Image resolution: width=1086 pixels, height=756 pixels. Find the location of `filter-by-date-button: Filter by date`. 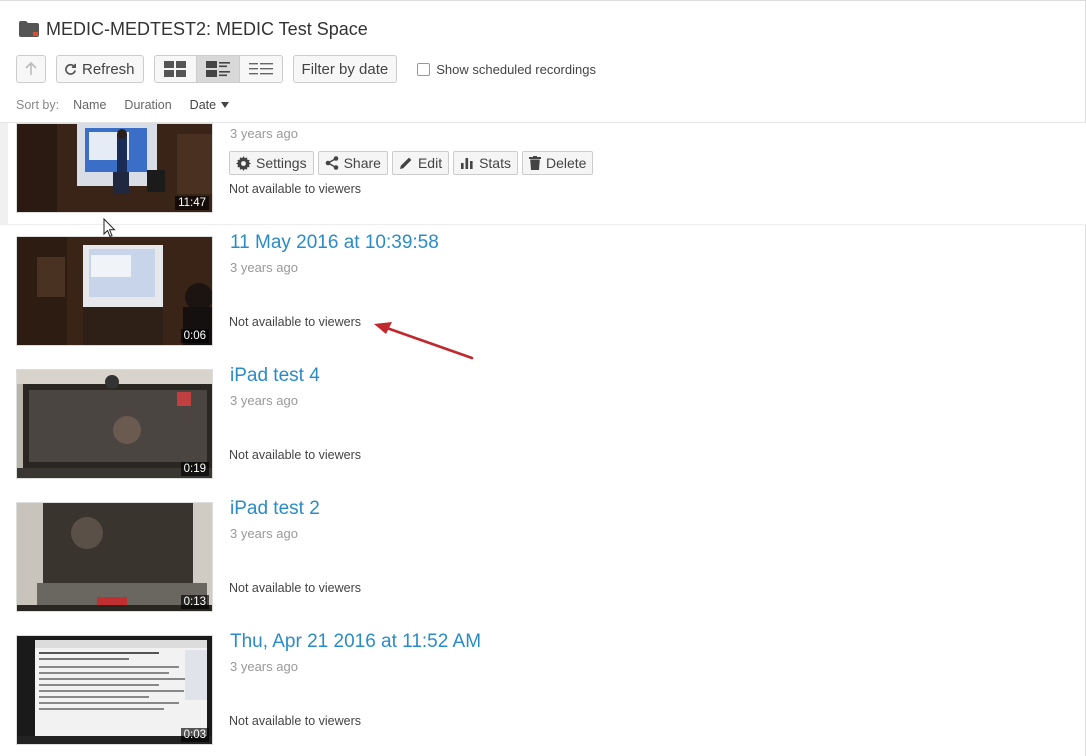

filter-by-date-button: Filter by date is located at coordinates (345, 69).